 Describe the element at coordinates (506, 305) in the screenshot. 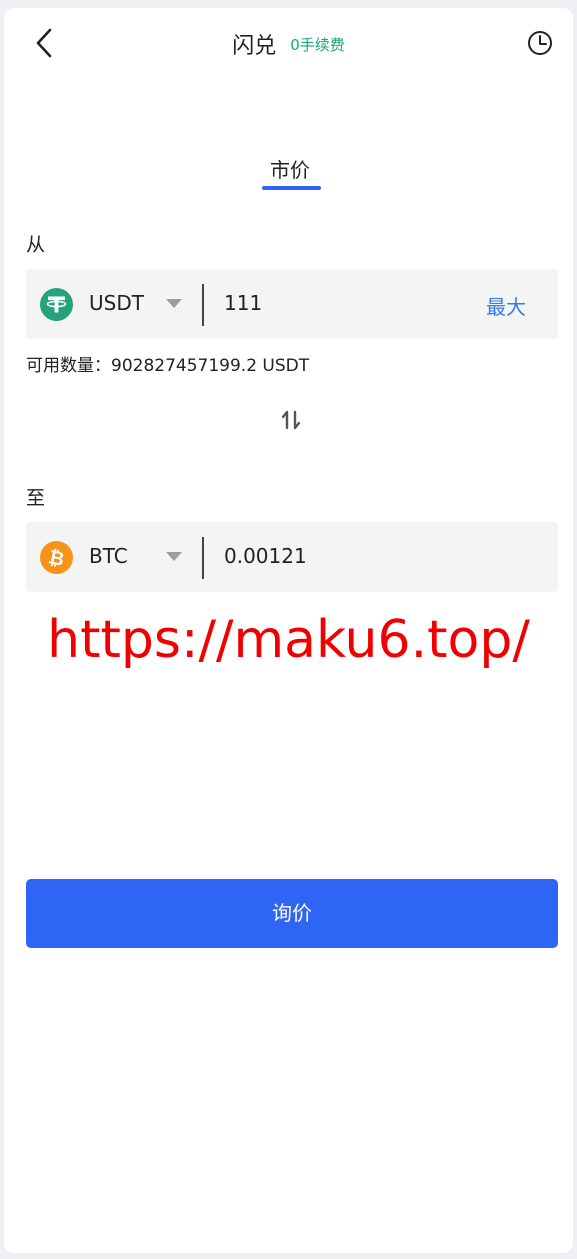

I see `max-button: 最大` at that location.